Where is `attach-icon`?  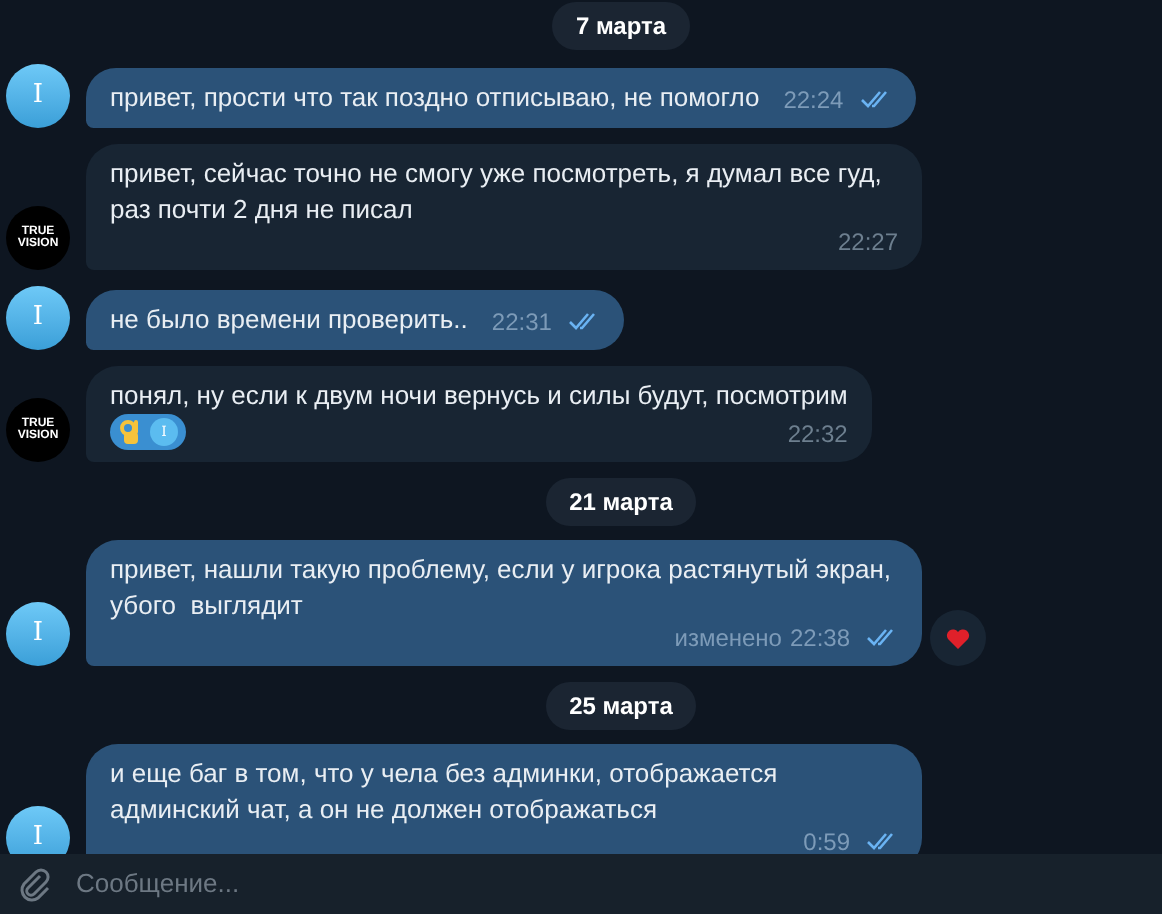 attach-icon is located at coordinates (34, 884).